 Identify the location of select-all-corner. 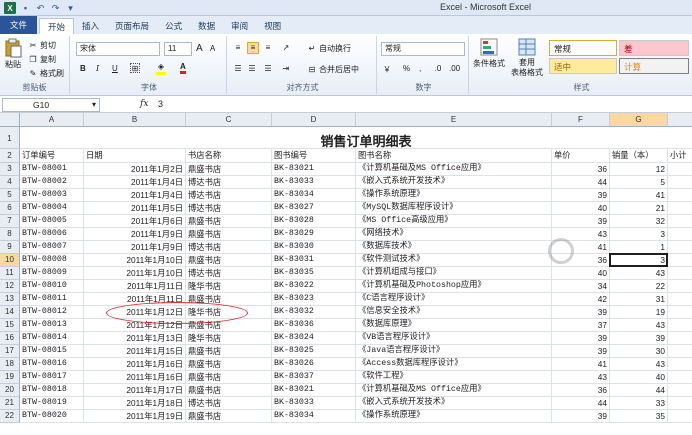
(10, 120).